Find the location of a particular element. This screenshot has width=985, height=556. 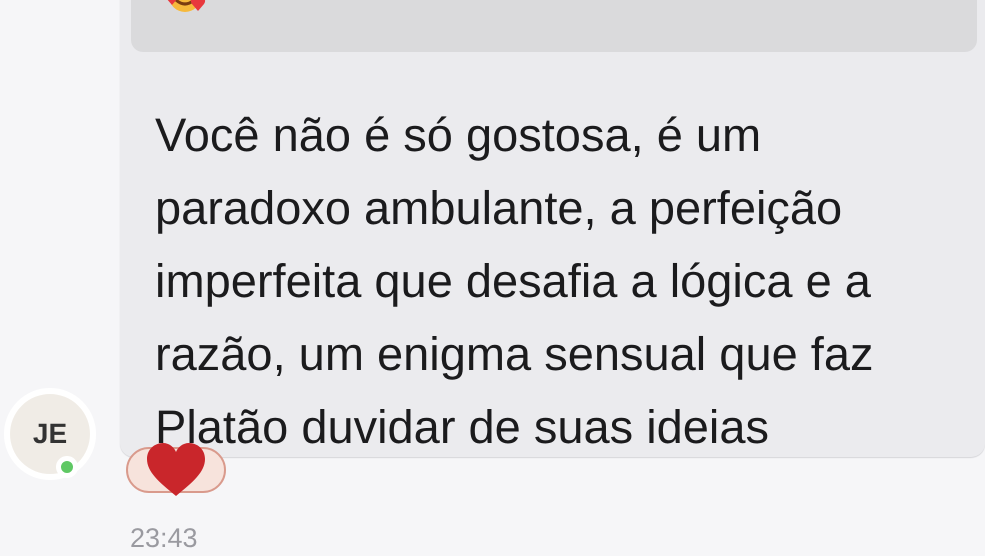

avatar-initials: JE is located at coordinates (50, 434).